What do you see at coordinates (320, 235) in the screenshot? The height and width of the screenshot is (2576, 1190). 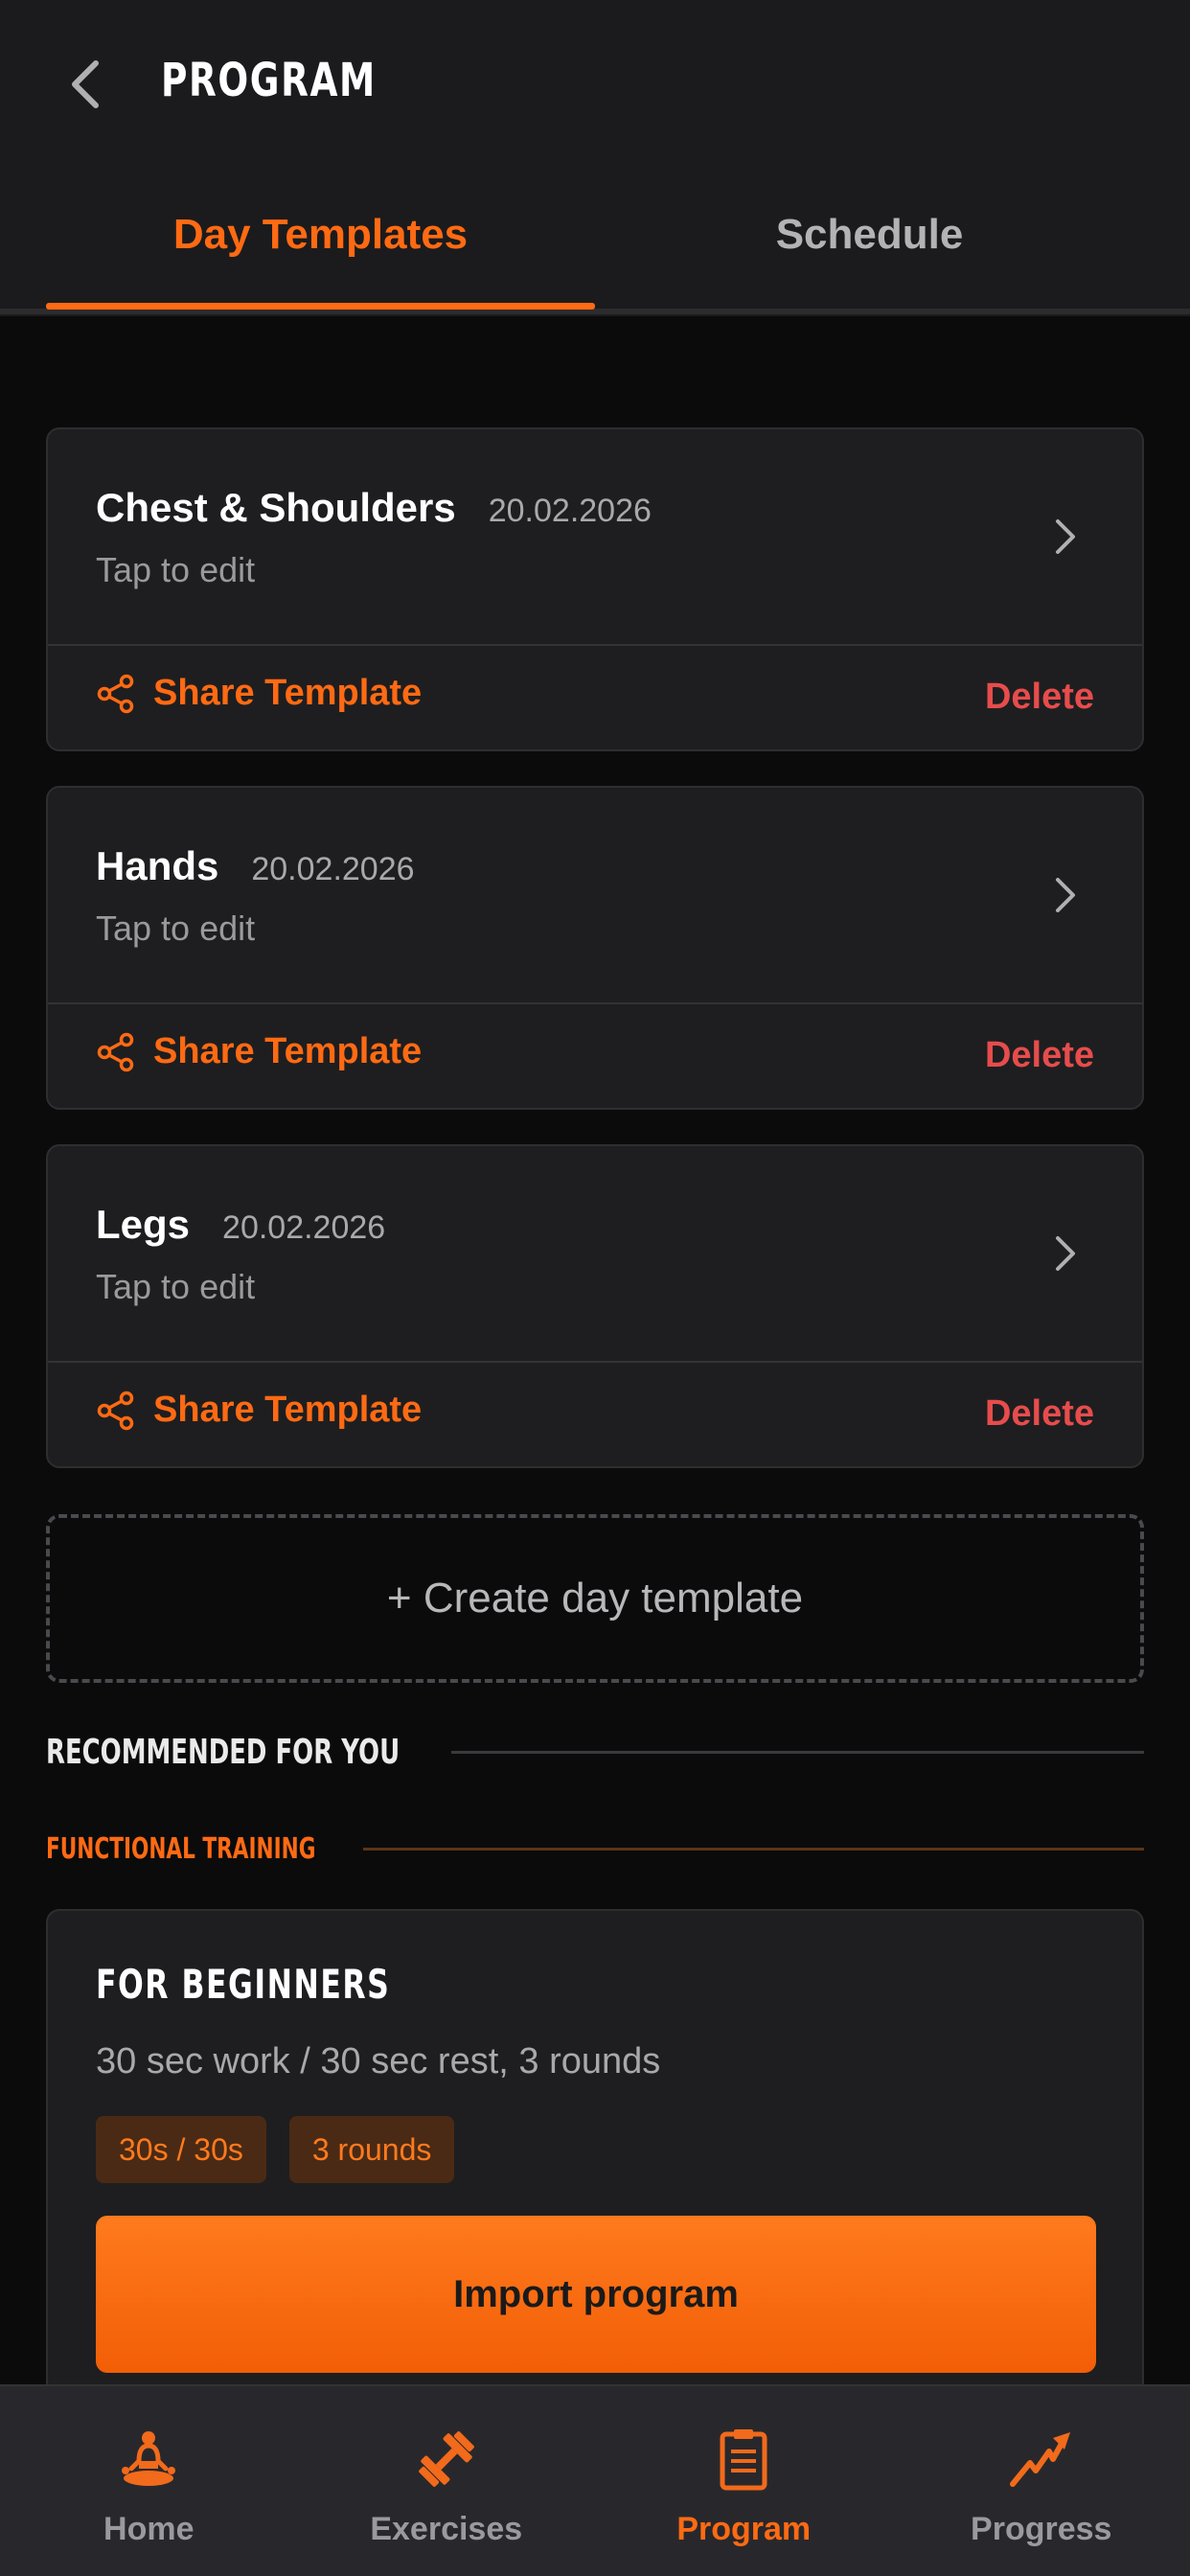 I see `tab-day-templates: Day Templates` at bounding box center [320, 235].